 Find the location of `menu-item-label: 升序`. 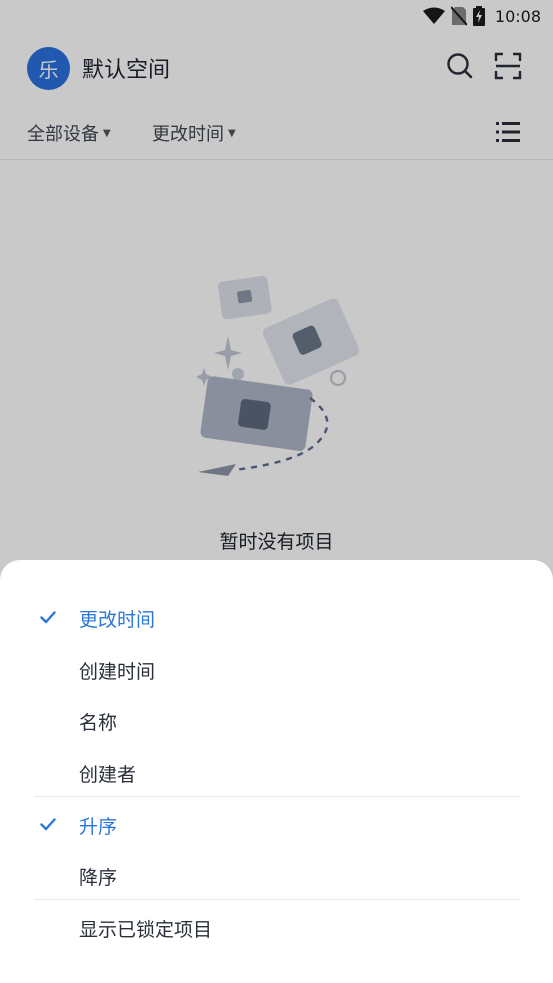

menu-item-label: 升序 is located at coordinates (98, 827).